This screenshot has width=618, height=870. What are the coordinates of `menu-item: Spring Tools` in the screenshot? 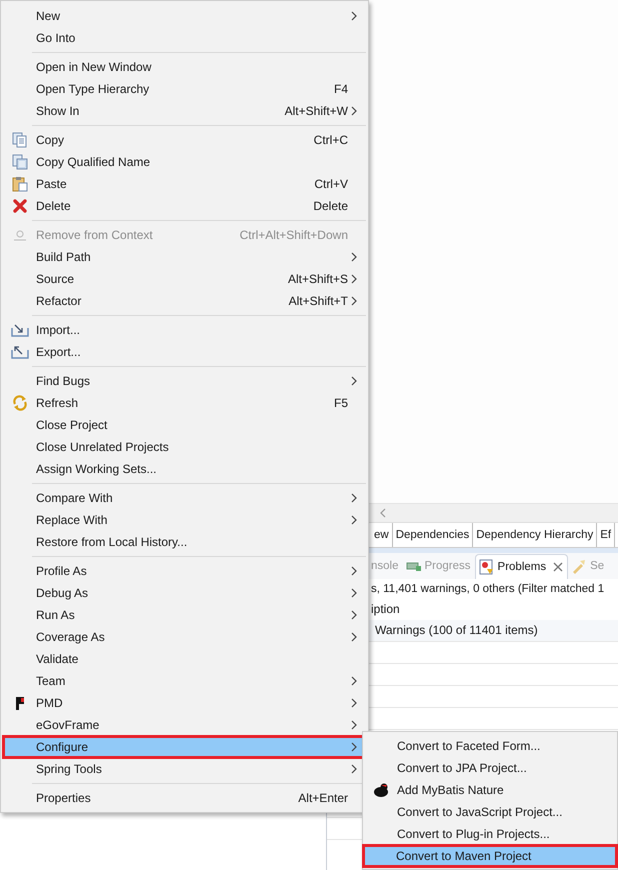 It's located at (184, 769).